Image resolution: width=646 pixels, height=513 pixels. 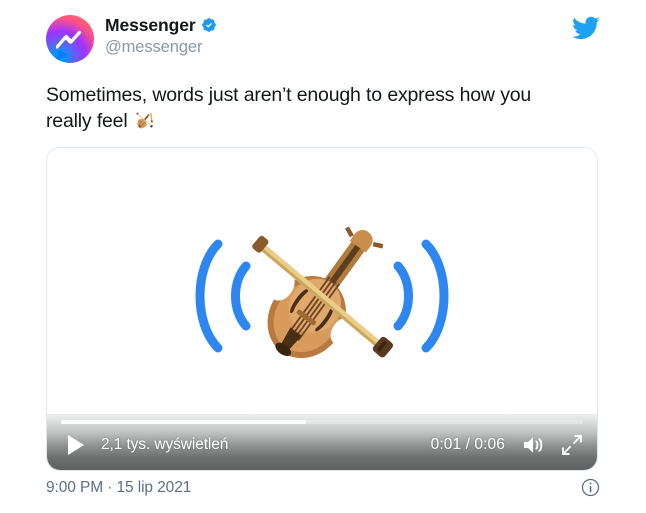 I want to click on author-display-name: Messenger, so click(x=150, y=25).